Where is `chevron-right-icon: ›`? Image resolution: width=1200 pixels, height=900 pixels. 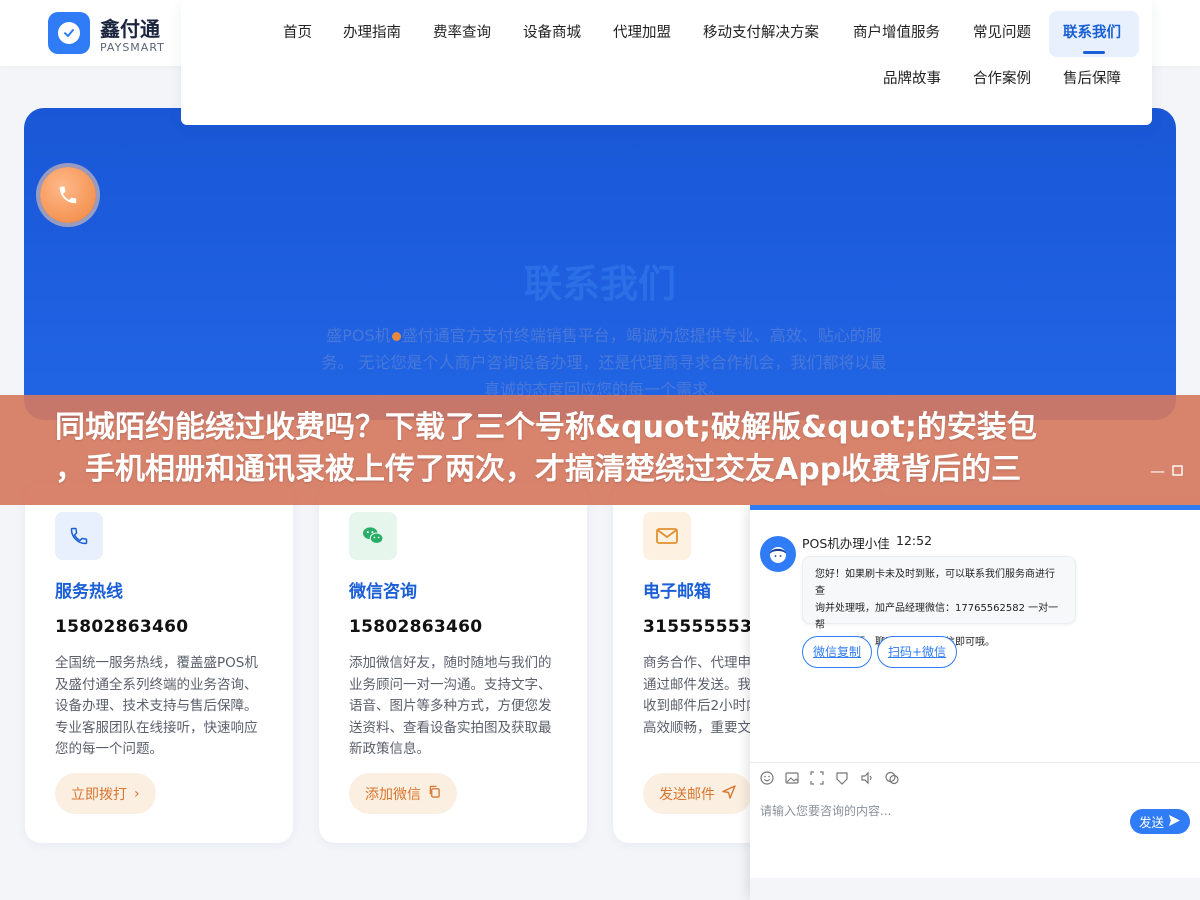 chevron-right-icon: › is located at coordinates (137, 793).